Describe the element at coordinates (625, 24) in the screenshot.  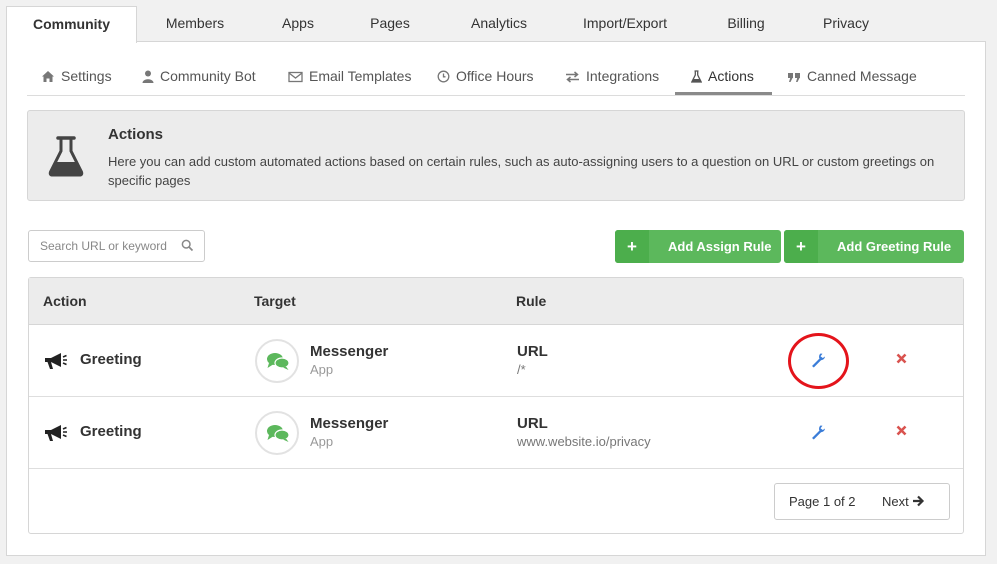
I see `tab-import-export: Import/Export` at that location.